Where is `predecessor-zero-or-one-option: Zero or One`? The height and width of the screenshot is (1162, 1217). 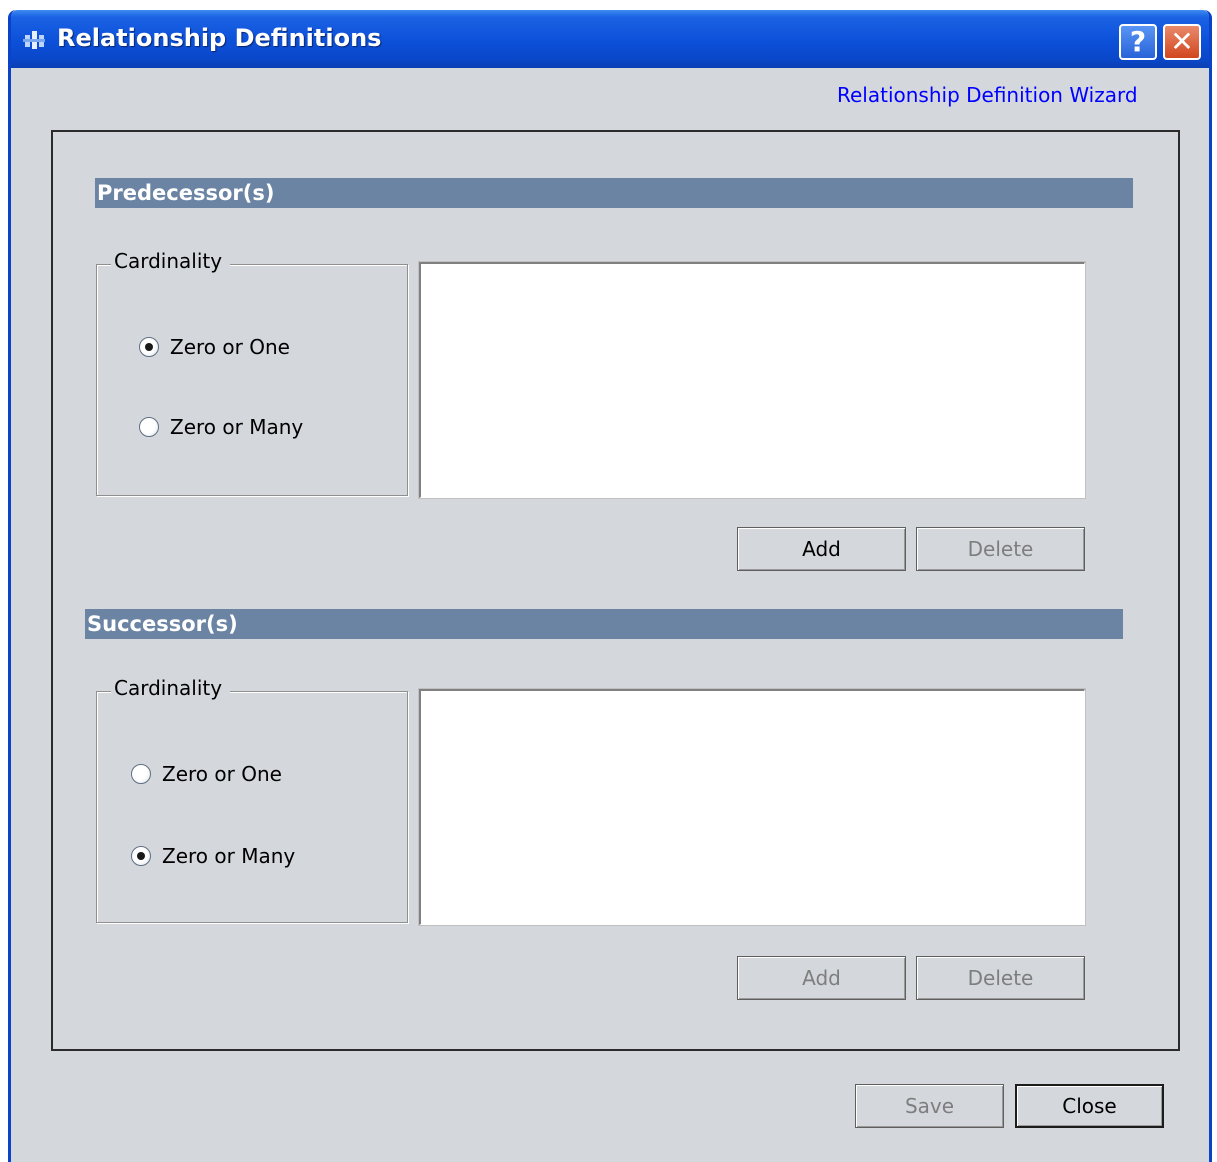 predecessor-zero-or-one-option: Zero or One is located at coordinates (214, 347).